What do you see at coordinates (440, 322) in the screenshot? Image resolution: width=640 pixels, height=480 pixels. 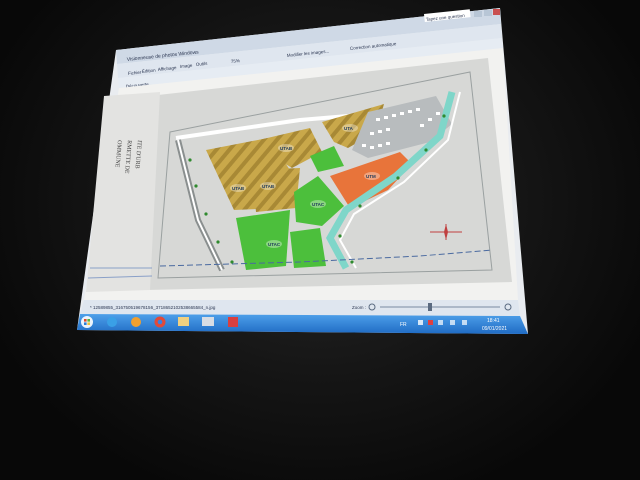 I see `tray-battery-icon` at bounding box center [440, 322].